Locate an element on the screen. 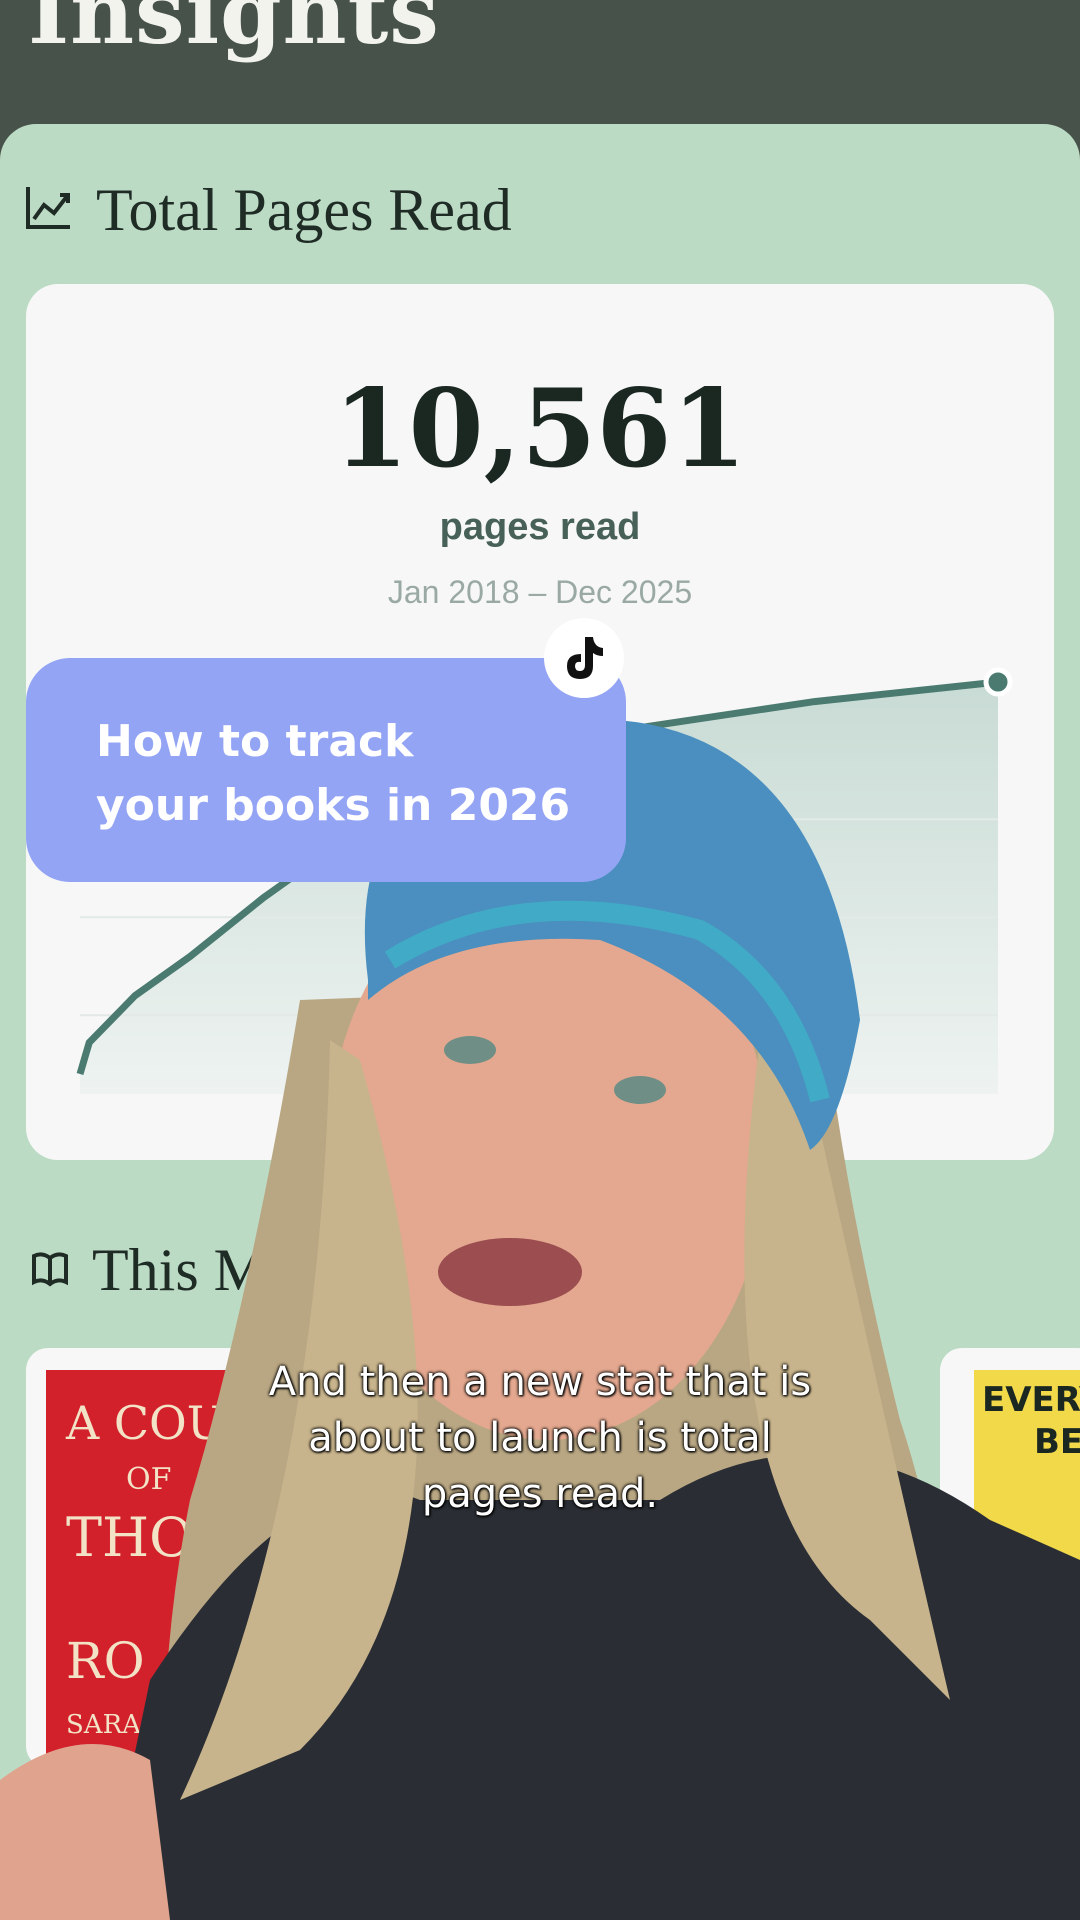 The image size is (1080, 1920). title-bubble: How to track your books in 2026 is located at coordinates (326, 770).